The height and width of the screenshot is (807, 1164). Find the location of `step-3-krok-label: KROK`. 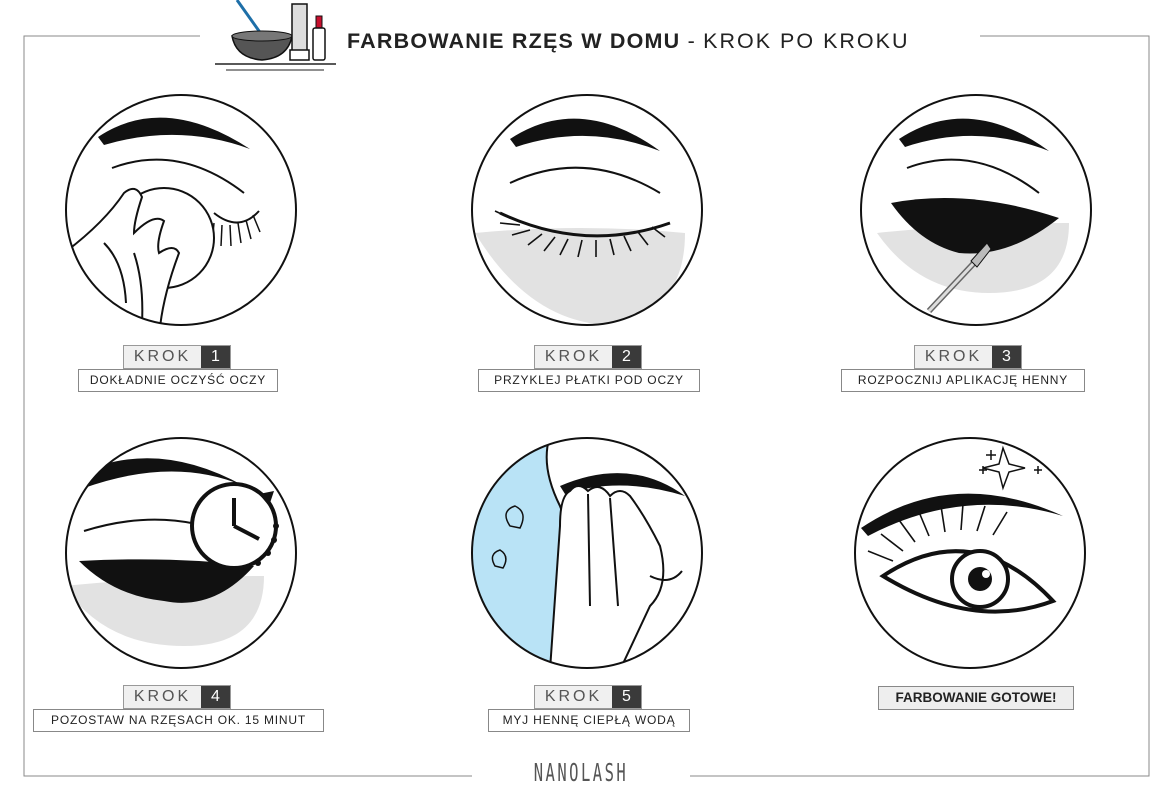

step-3-krok-label: KROK is located at coordinates (953, 357).